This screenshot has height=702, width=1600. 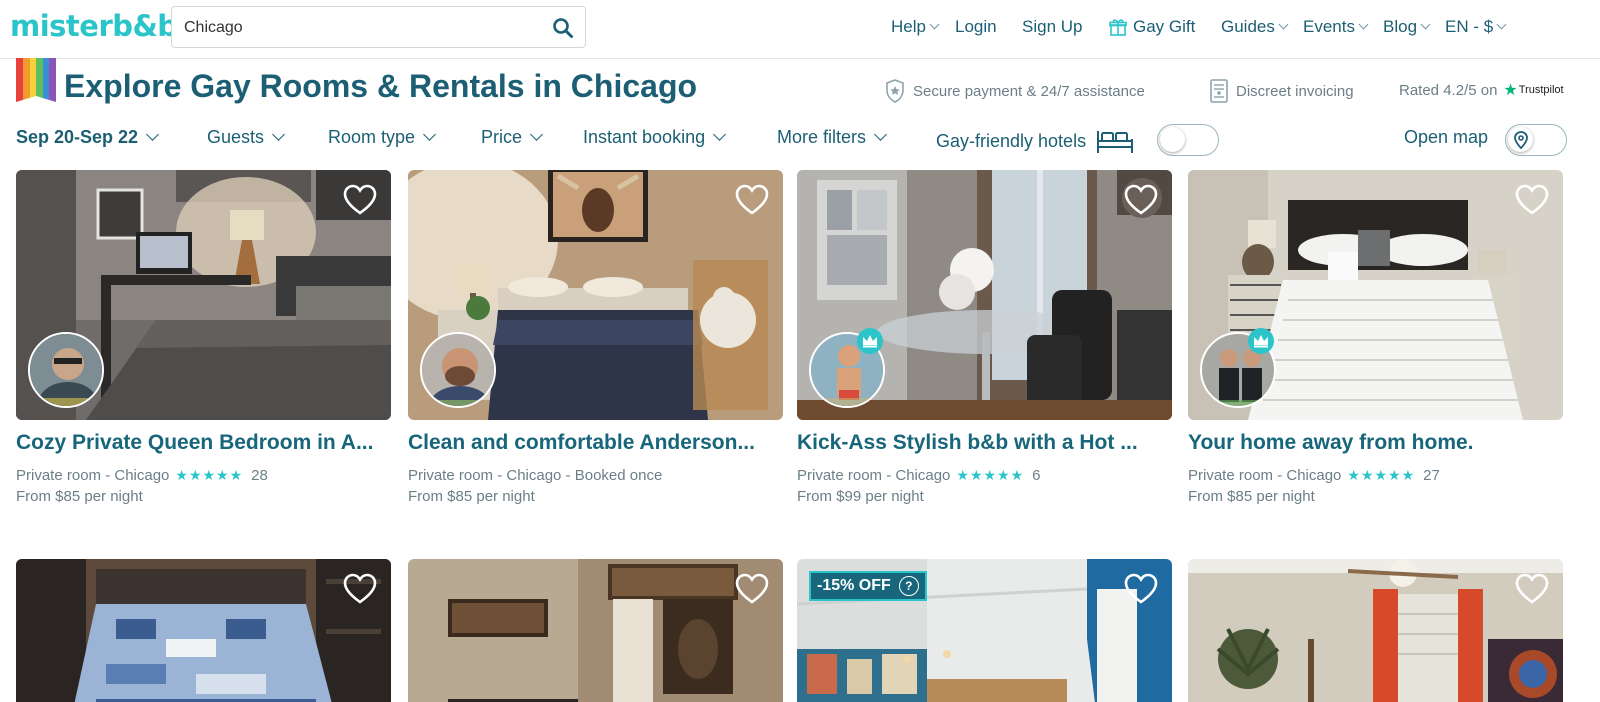 I want to click on filter-guests: Guests, so click(x=246, y=137).